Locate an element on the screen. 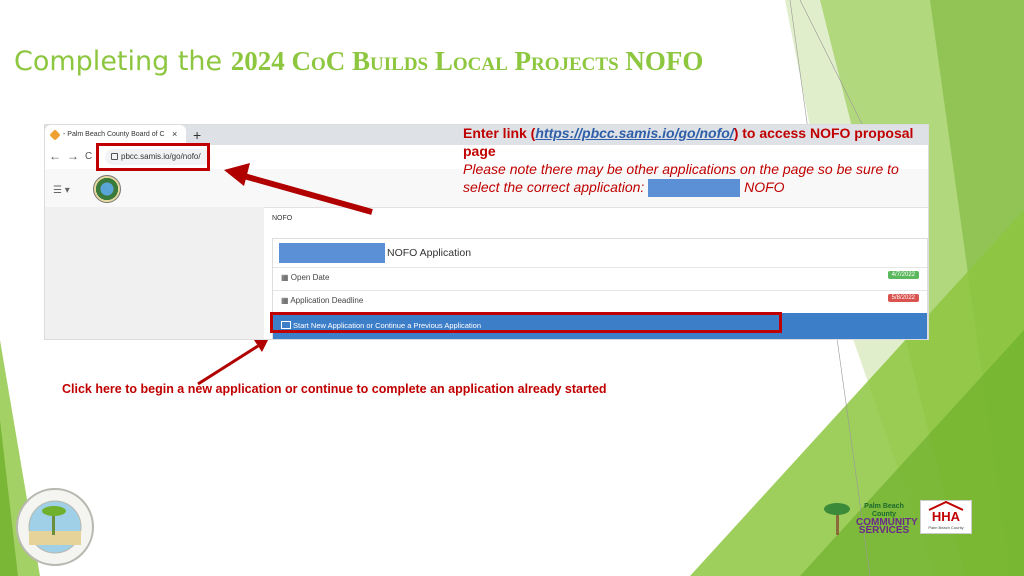  community-services-logo: Palm Beach County COMMUNITY SERVICES is located at coordinates (870, 519).